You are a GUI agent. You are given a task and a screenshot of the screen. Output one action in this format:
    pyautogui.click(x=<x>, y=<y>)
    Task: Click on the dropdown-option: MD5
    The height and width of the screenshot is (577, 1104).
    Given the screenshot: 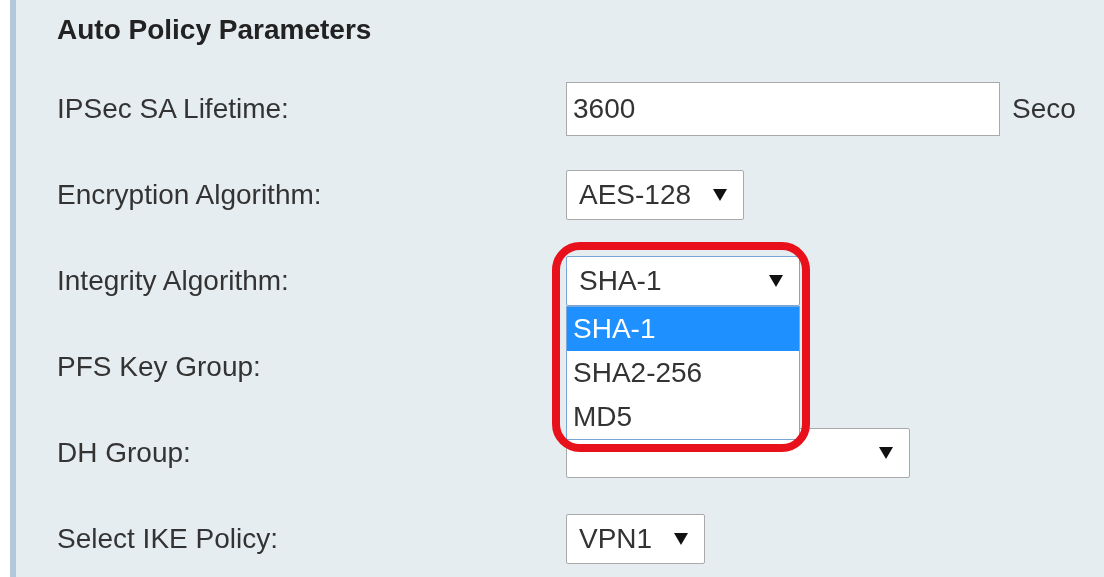 What is the action you would take?
    pyautogui.click(x=683, y=417)
    